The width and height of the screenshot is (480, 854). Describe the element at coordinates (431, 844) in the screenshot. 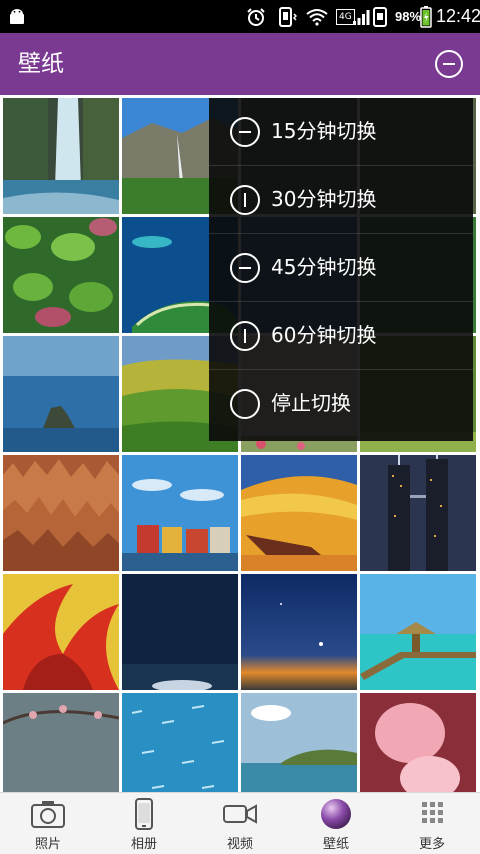

I see `nav-label: 更多` at that location.